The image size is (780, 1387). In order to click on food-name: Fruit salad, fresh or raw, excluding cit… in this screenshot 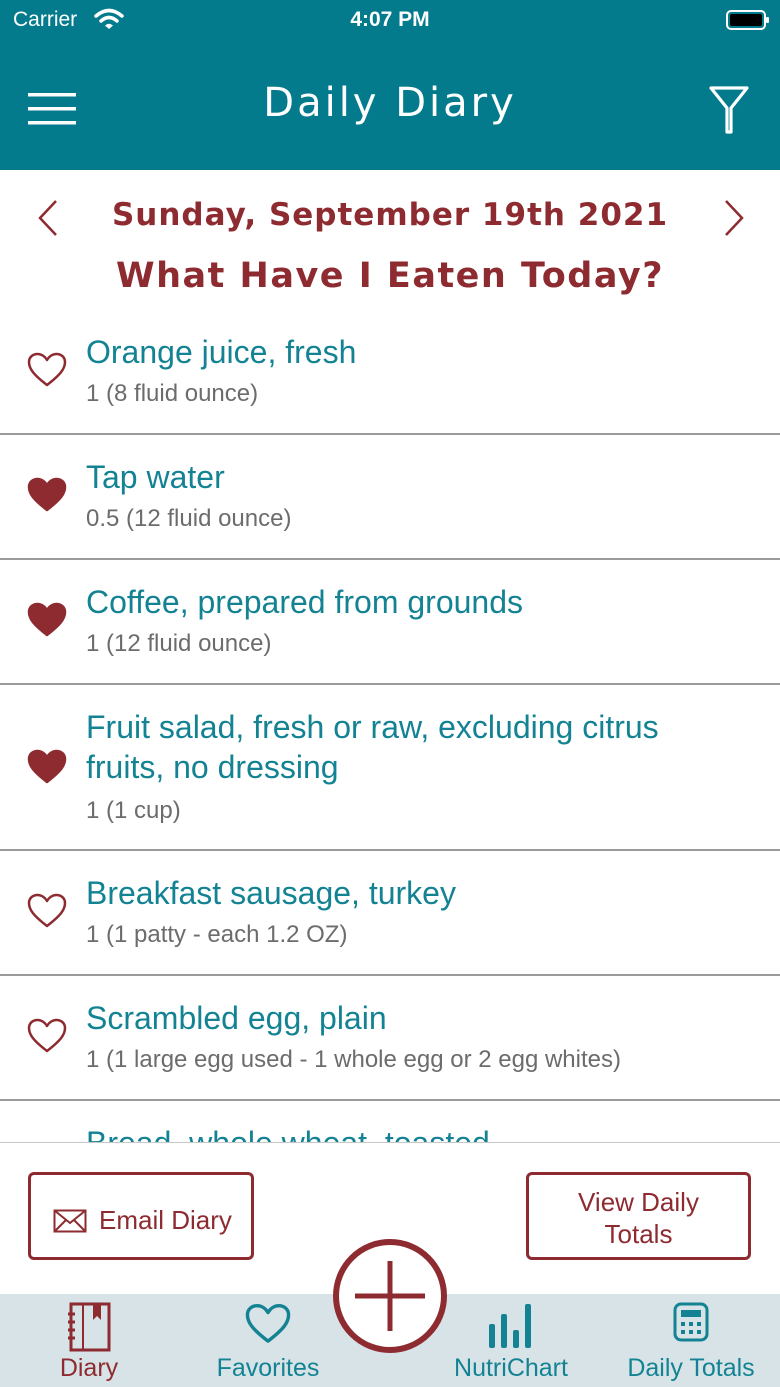, I will do `click(372, 747)`.